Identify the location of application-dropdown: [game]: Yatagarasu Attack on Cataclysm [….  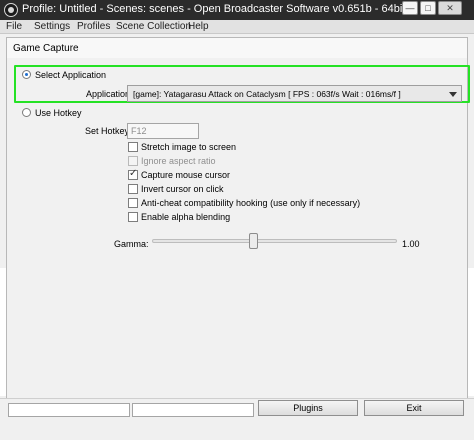
(294, 93).